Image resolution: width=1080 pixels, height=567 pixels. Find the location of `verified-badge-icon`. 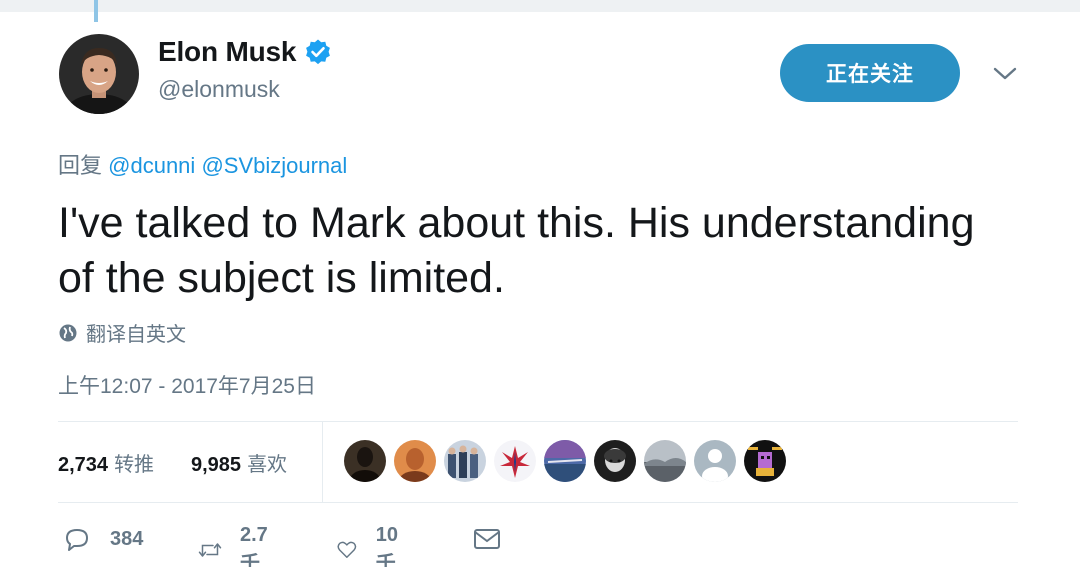

verified-badge-icon is located at coordinates (318, 52).